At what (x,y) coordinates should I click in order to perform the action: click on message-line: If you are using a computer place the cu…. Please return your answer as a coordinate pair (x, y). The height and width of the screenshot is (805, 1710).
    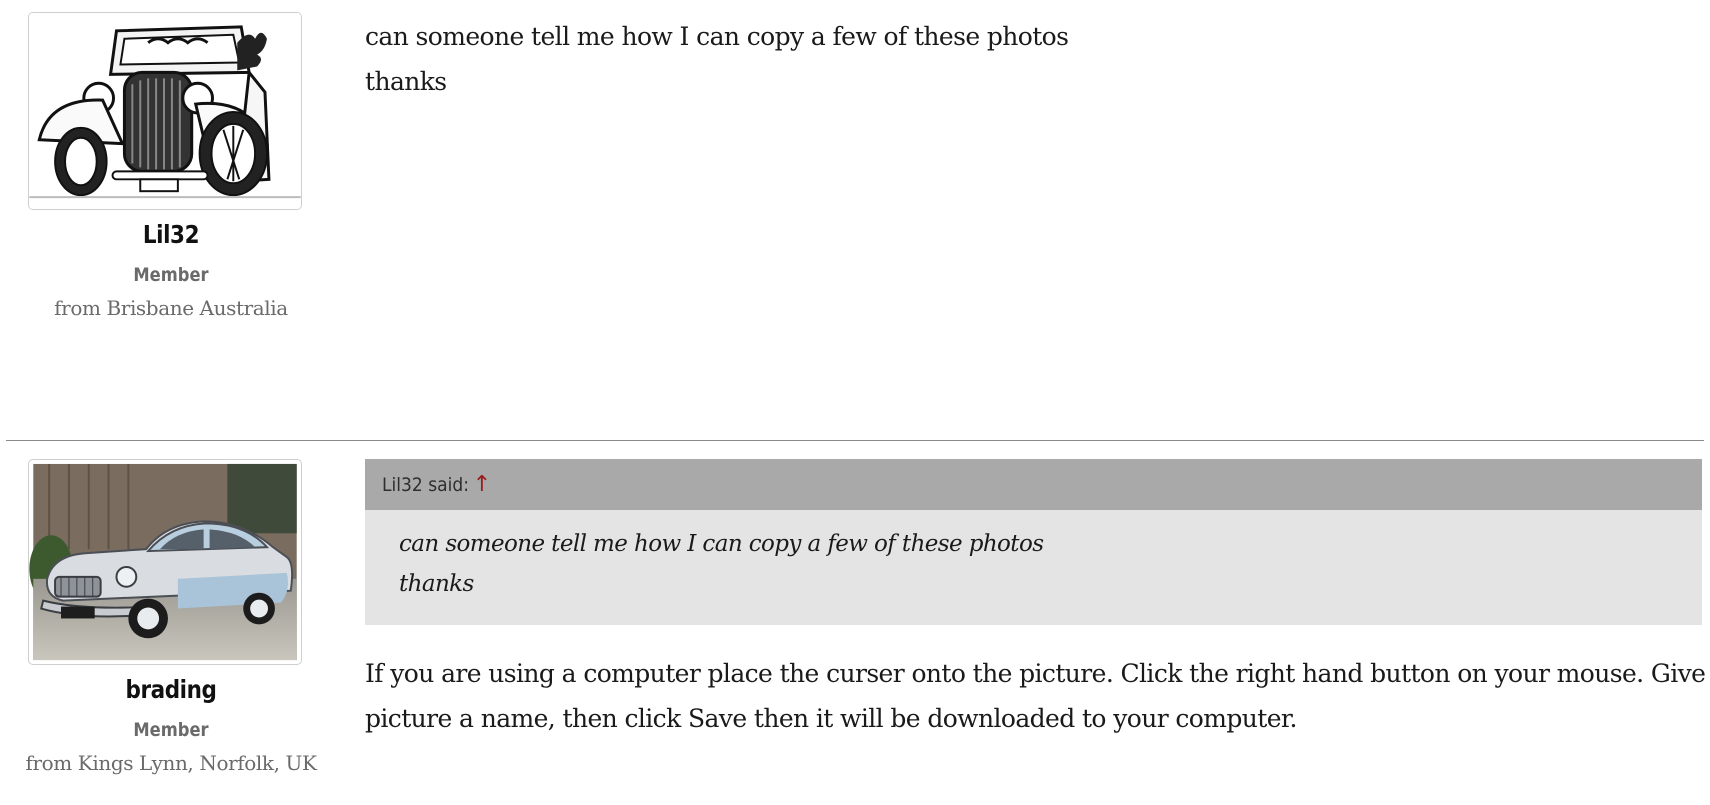
    Looking at the image, I should click on (1037, 673).